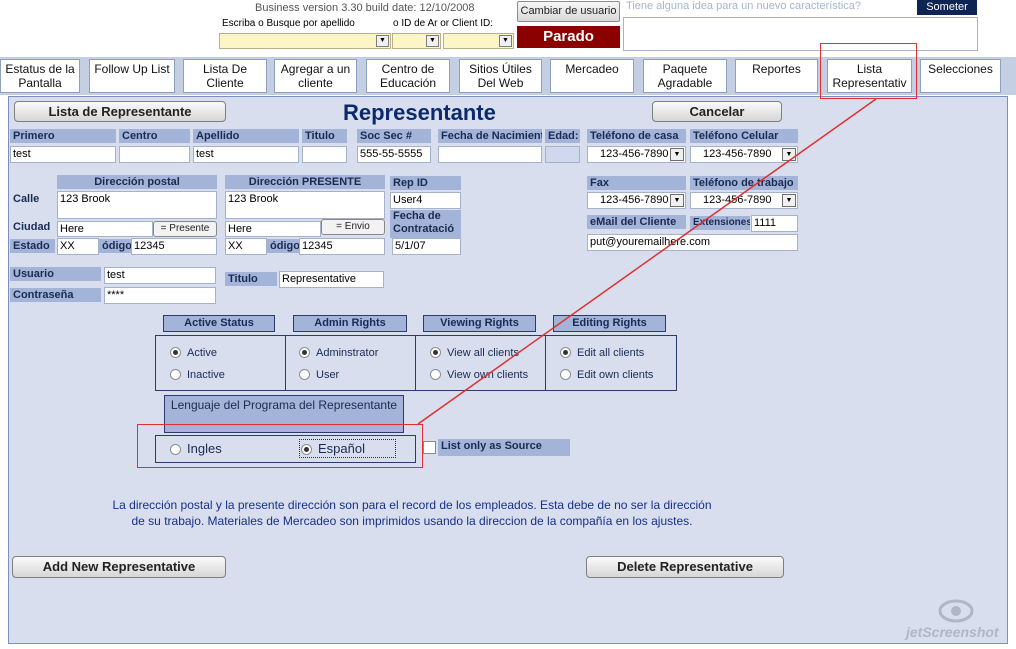 This screenshot has height=649, width=1016. Describe the element at coordinates (956, 611) in the screenshot. I see `eye-icon` at that location.